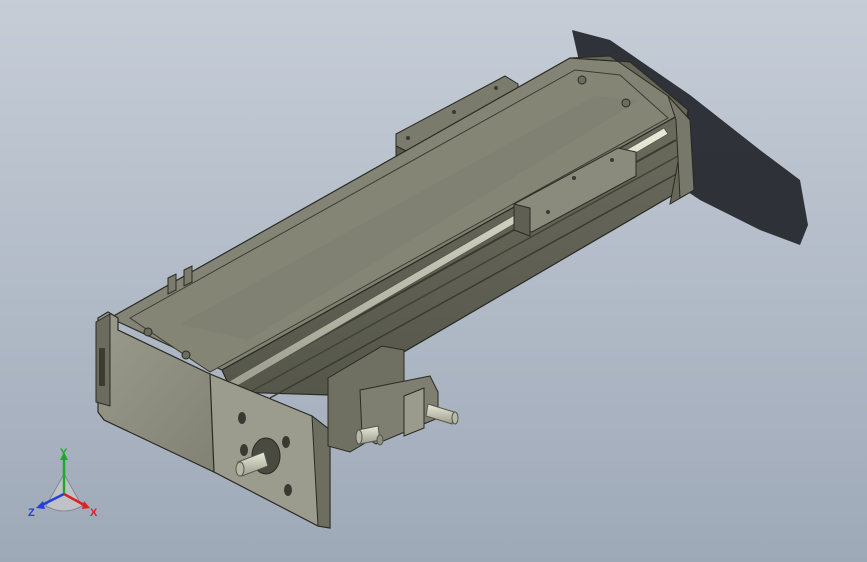  Describe the element at coordinates (86, 505) in the screenshot. I see `x-arrow-icon` at that location.